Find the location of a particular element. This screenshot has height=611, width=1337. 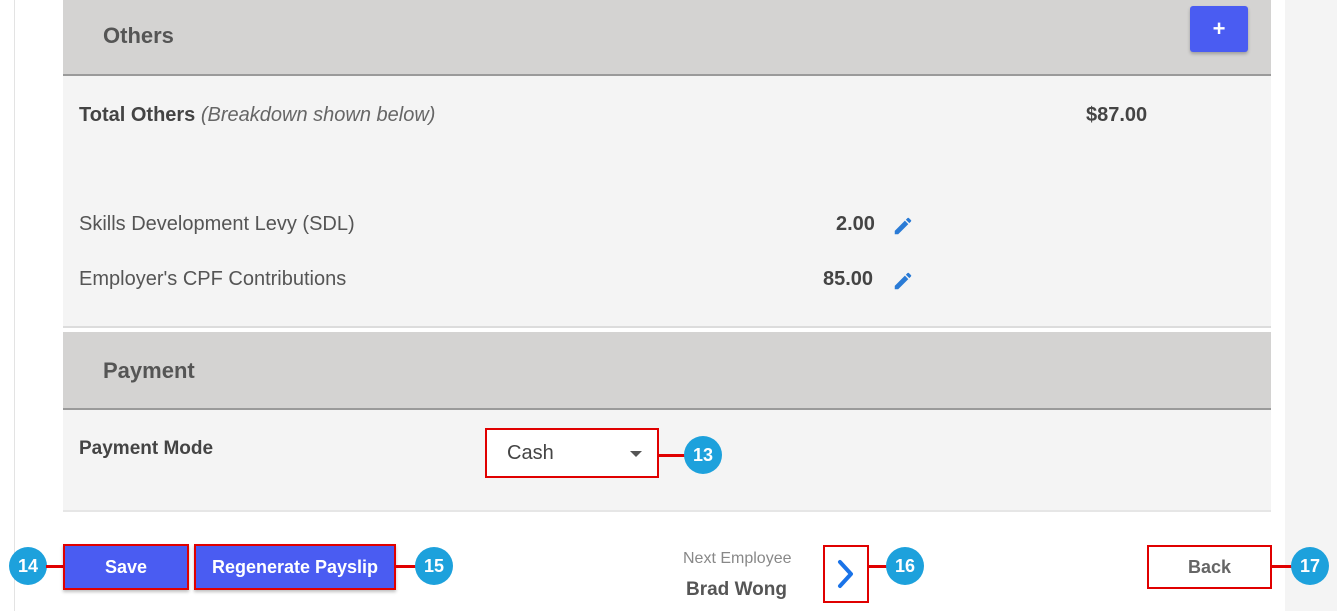

others-item-label: Skills Development Levy (SDL) is located at coordinates (217, 224).